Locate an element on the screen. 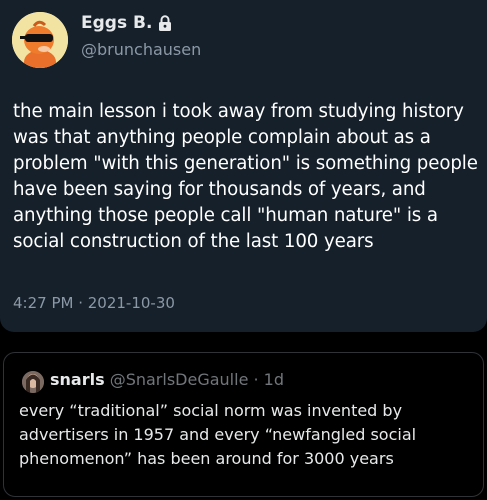 The width and height of the screenshot is (487, 500). display-name: Eggs B. is located at coordinates (126, 23).